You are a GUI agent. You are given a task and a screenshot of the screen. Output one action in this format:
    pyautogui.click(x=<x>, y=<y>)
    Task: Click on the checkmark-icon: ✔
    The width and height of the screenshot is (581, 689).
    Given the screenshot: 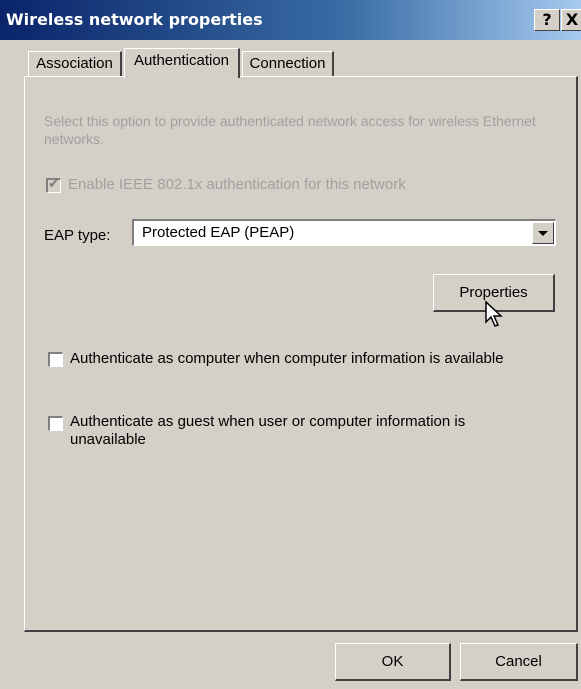 What is the action you would take?
    pyautogui.click(x=54, y=184)
    